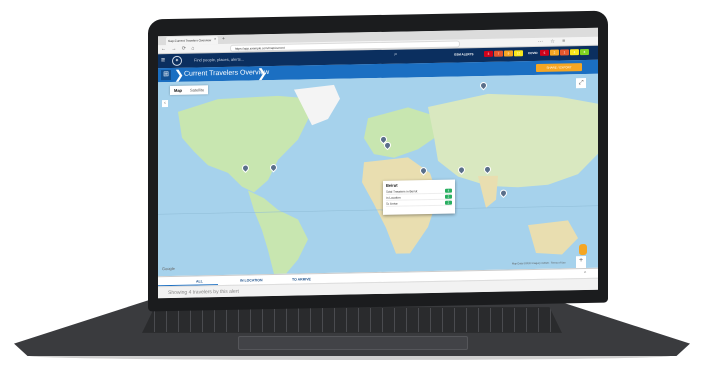  I want to click on chevron-up-icon: ⌃, so click(585, 274).